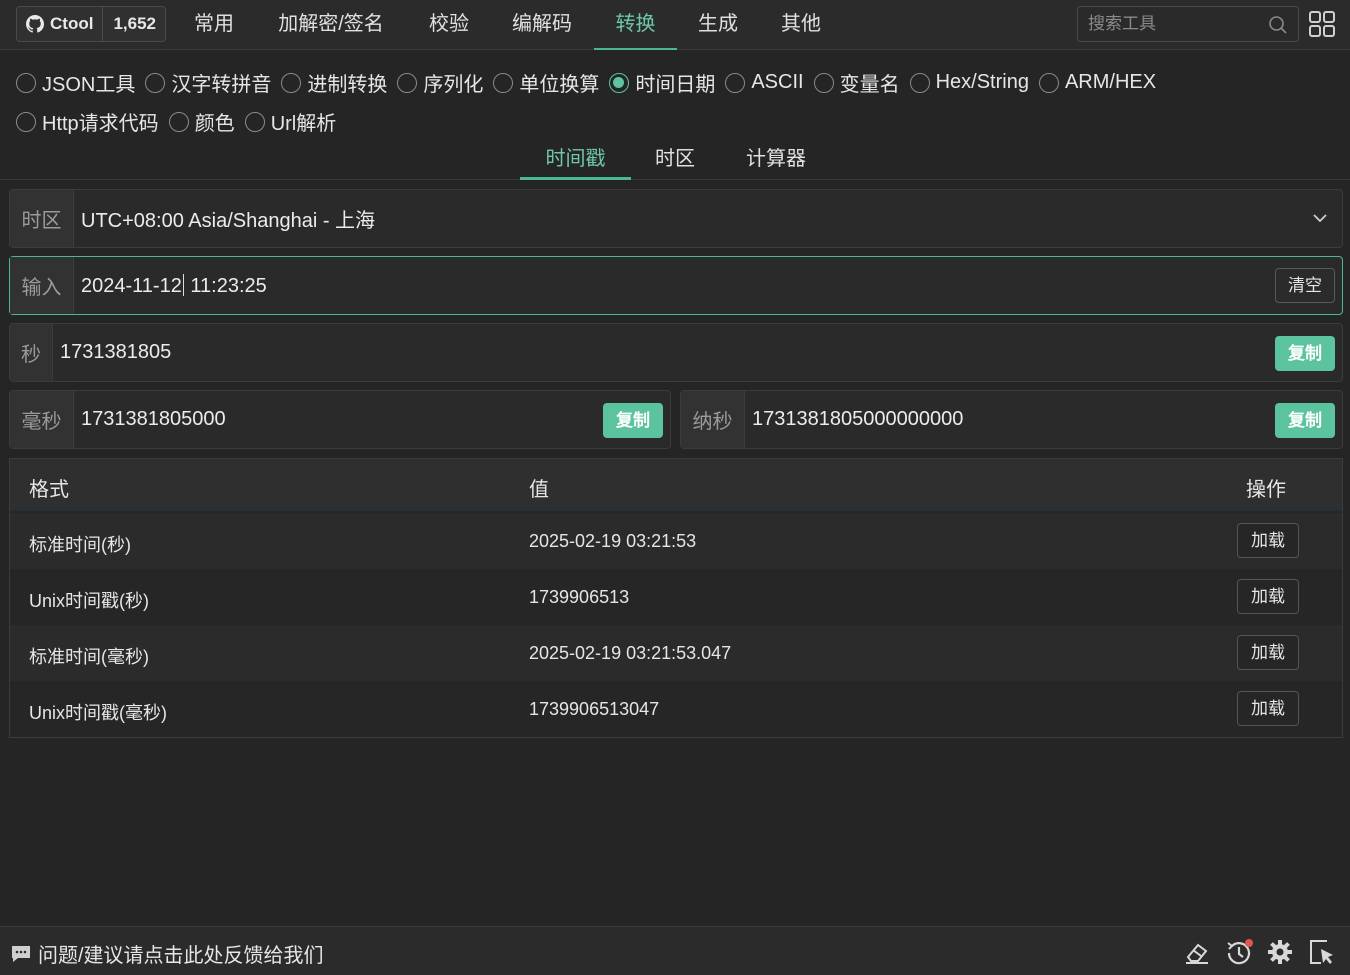 The image size is (1350, 975). What do you see at coordinates (453, 85) in the screenshot?
I see `radio-label: 序列化` at bounding box center [453, 85].